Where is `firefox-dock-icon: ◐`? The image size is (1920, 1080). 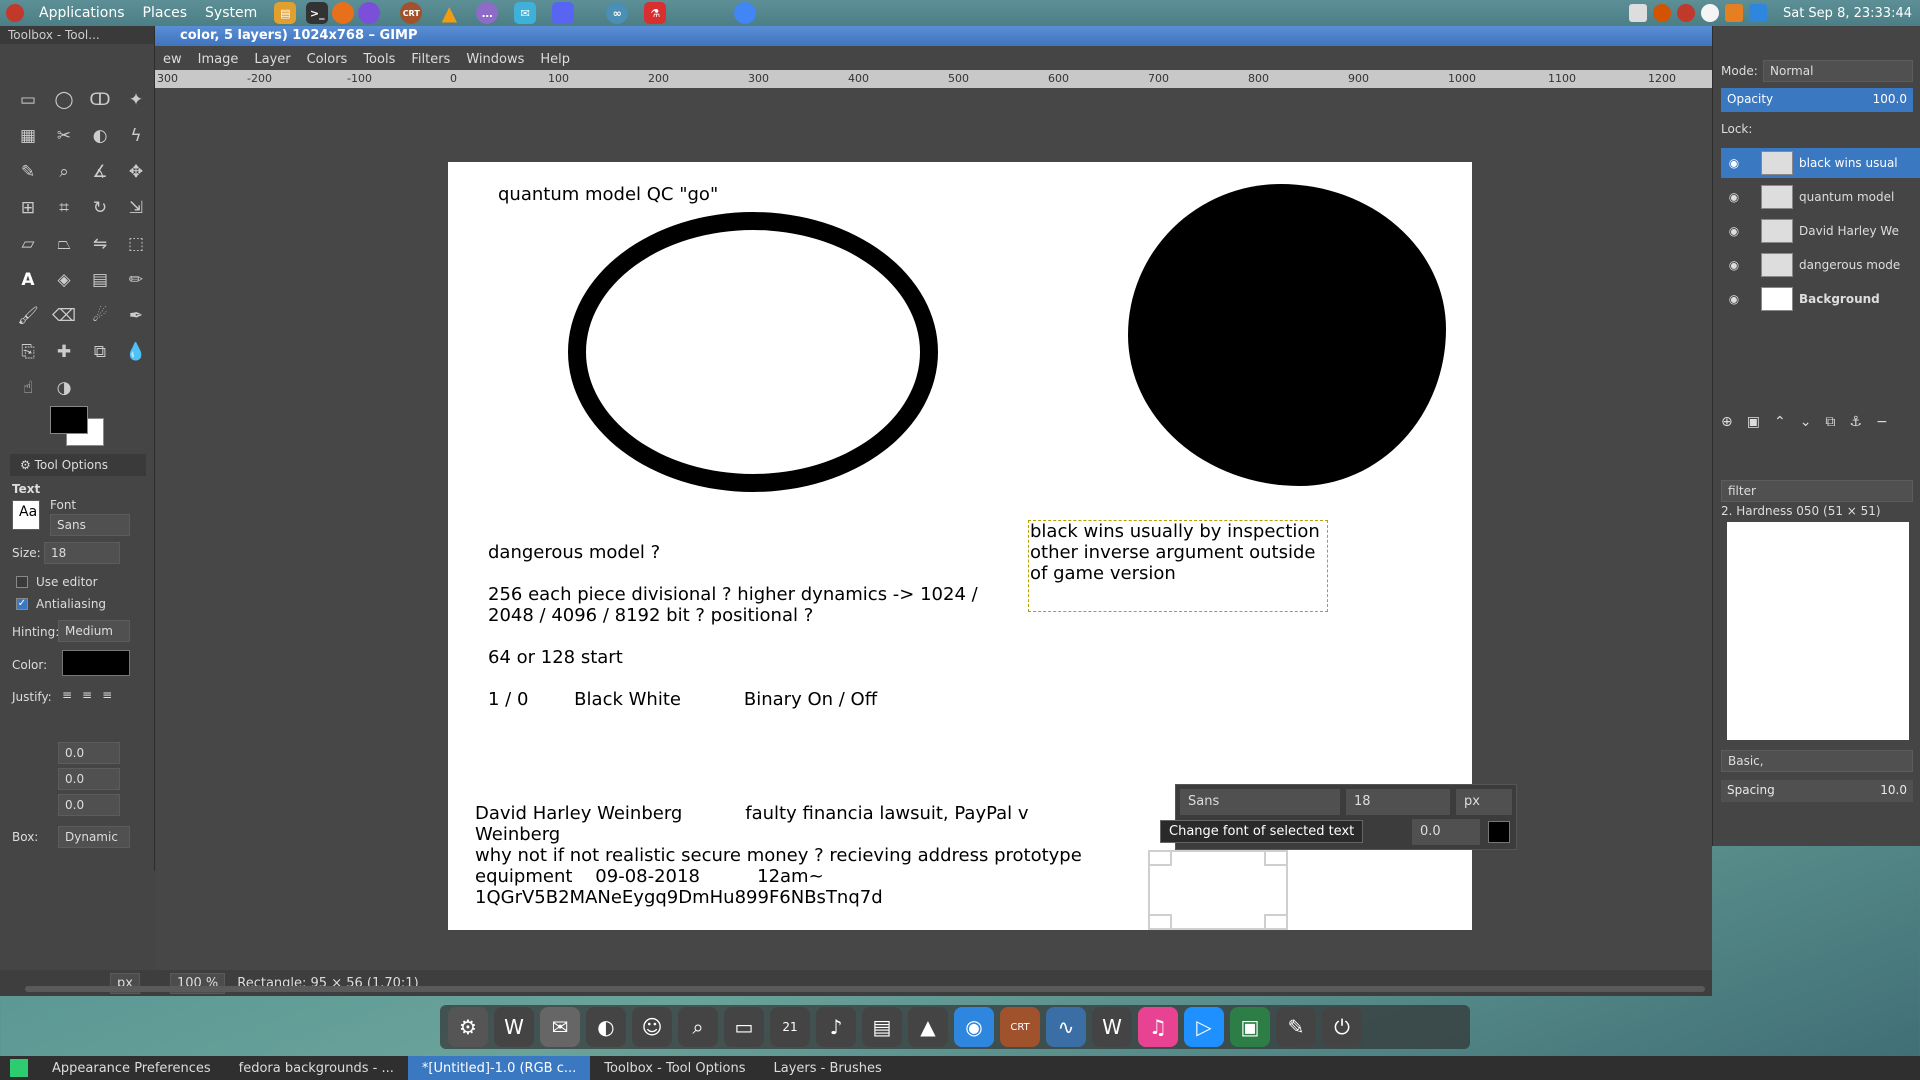 firefox-dock-icon: ◐ is located at coordinates (606, 1027).